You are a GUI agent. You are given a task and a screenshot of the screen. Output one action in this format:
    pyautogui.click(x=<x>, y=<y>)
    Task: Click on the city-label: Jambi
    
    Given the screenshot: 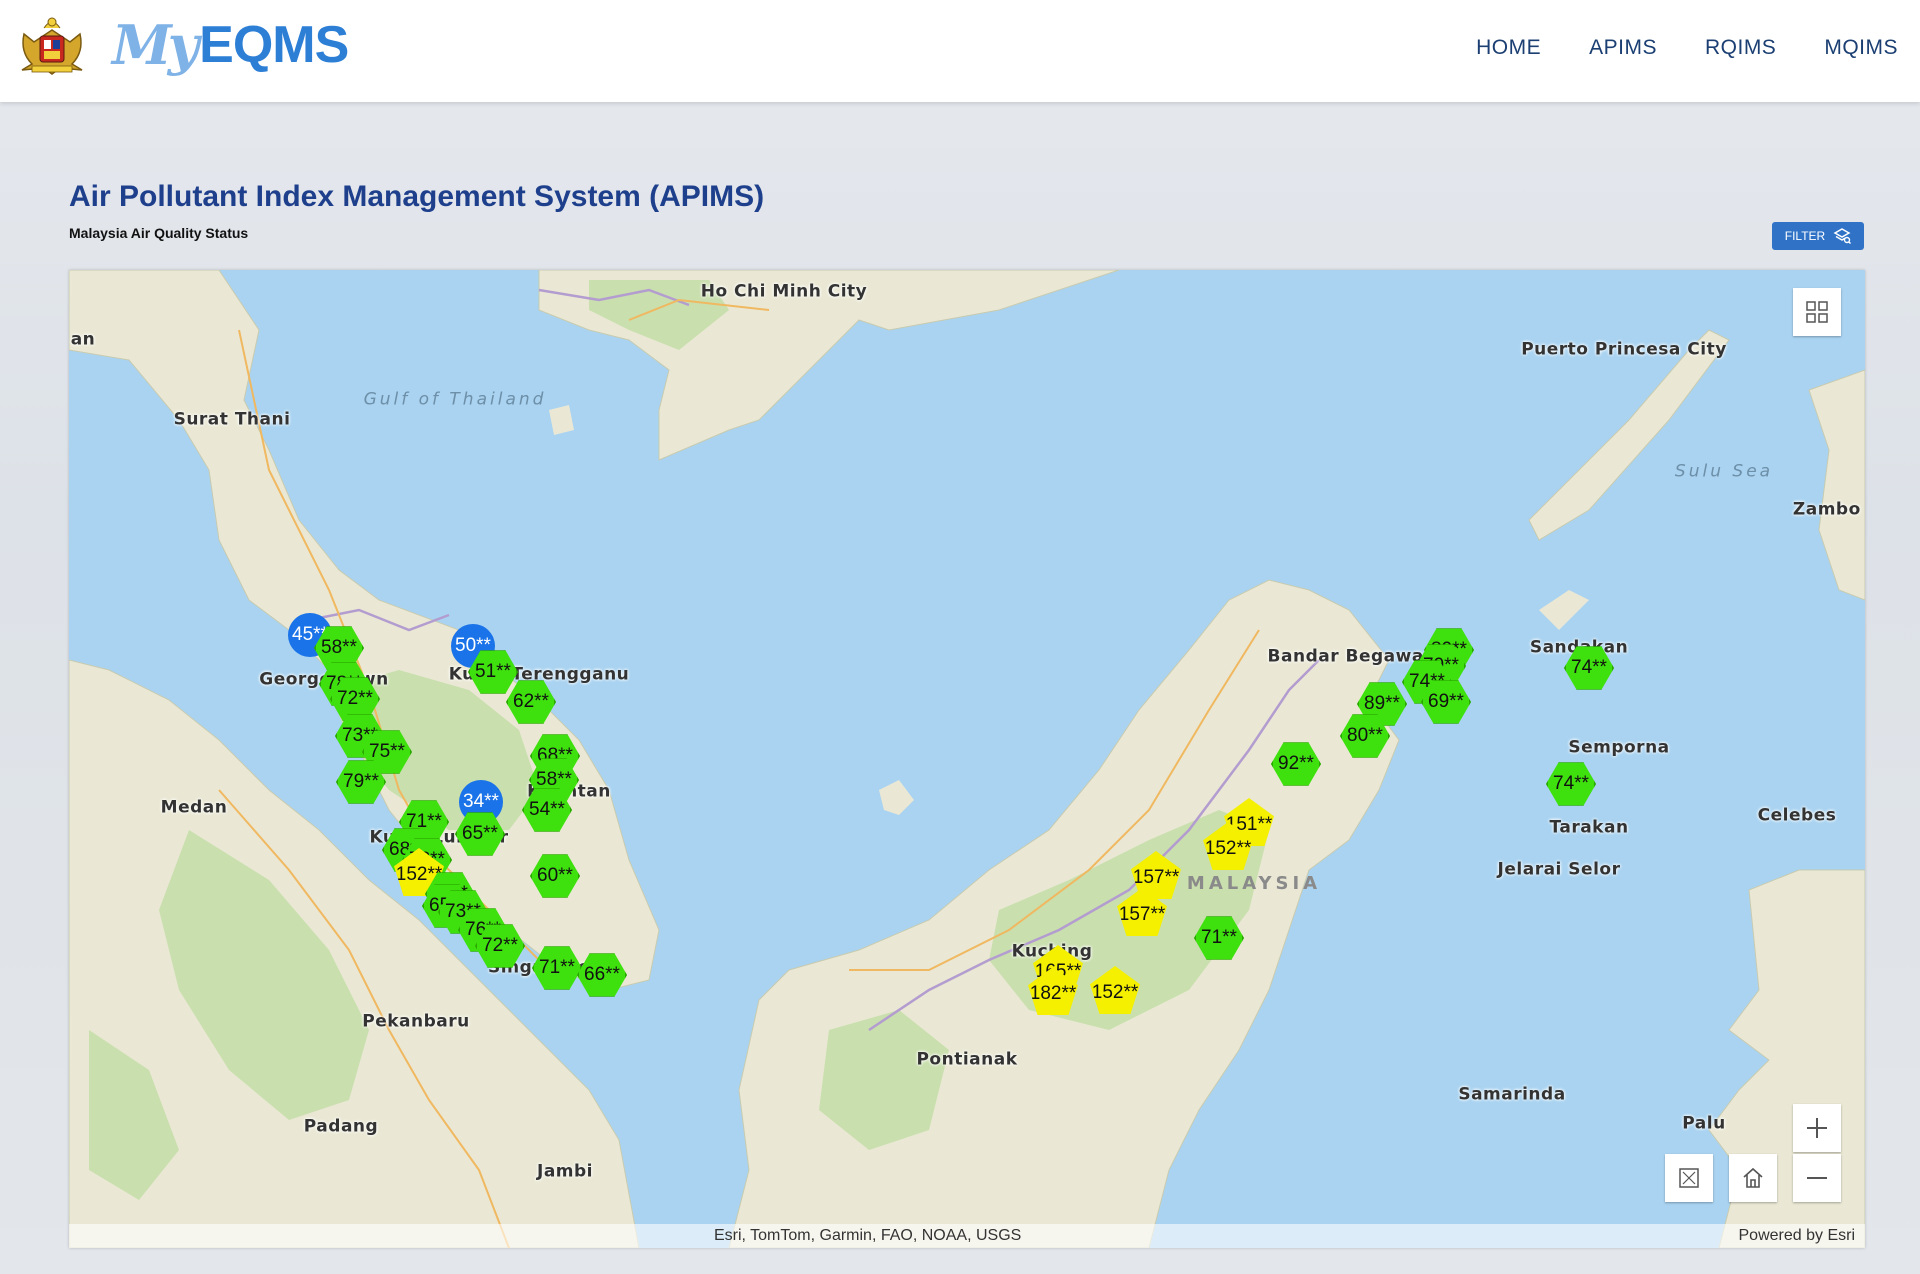 What is the action you would take?
    pyautogui.click(x=565, y=1171)
    